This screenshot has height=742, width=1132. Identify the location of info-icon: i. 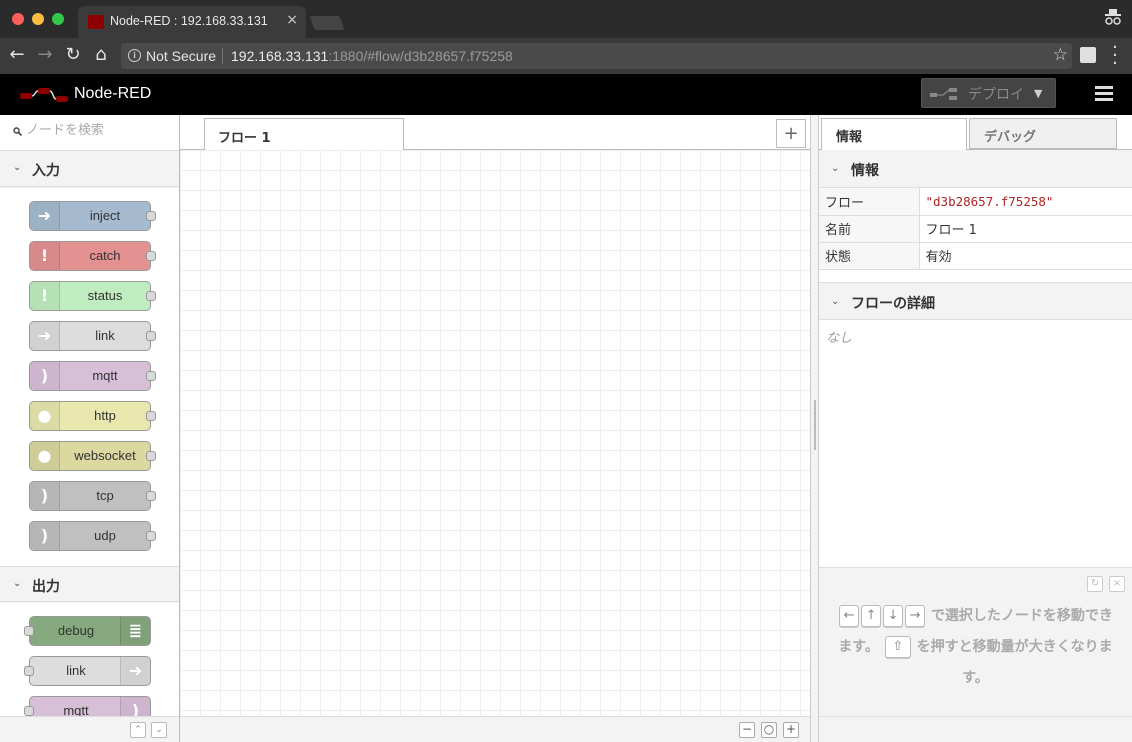
(134, 55).